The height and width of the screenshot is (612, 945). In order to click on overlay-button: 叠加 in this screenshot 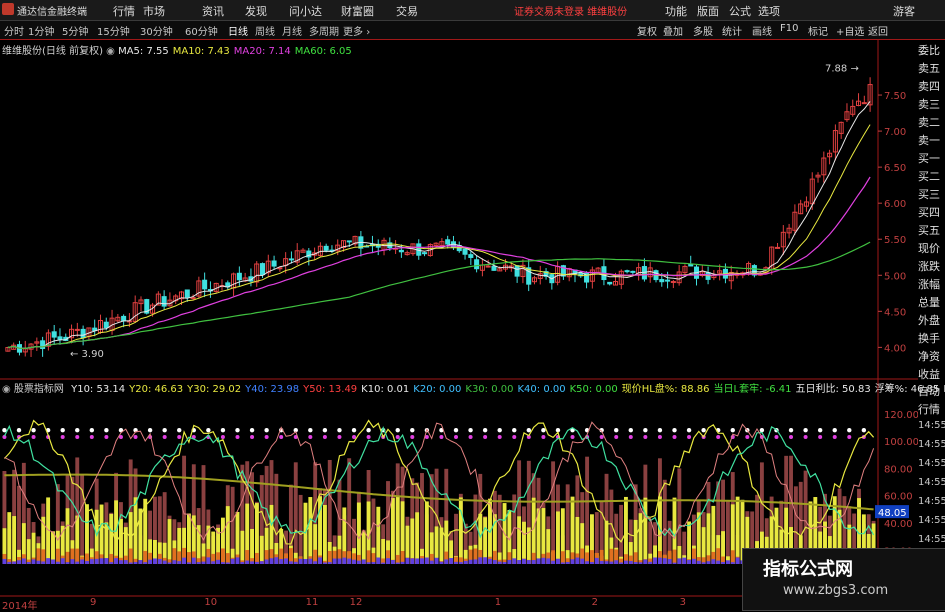, I will do `click(673, 30)`.